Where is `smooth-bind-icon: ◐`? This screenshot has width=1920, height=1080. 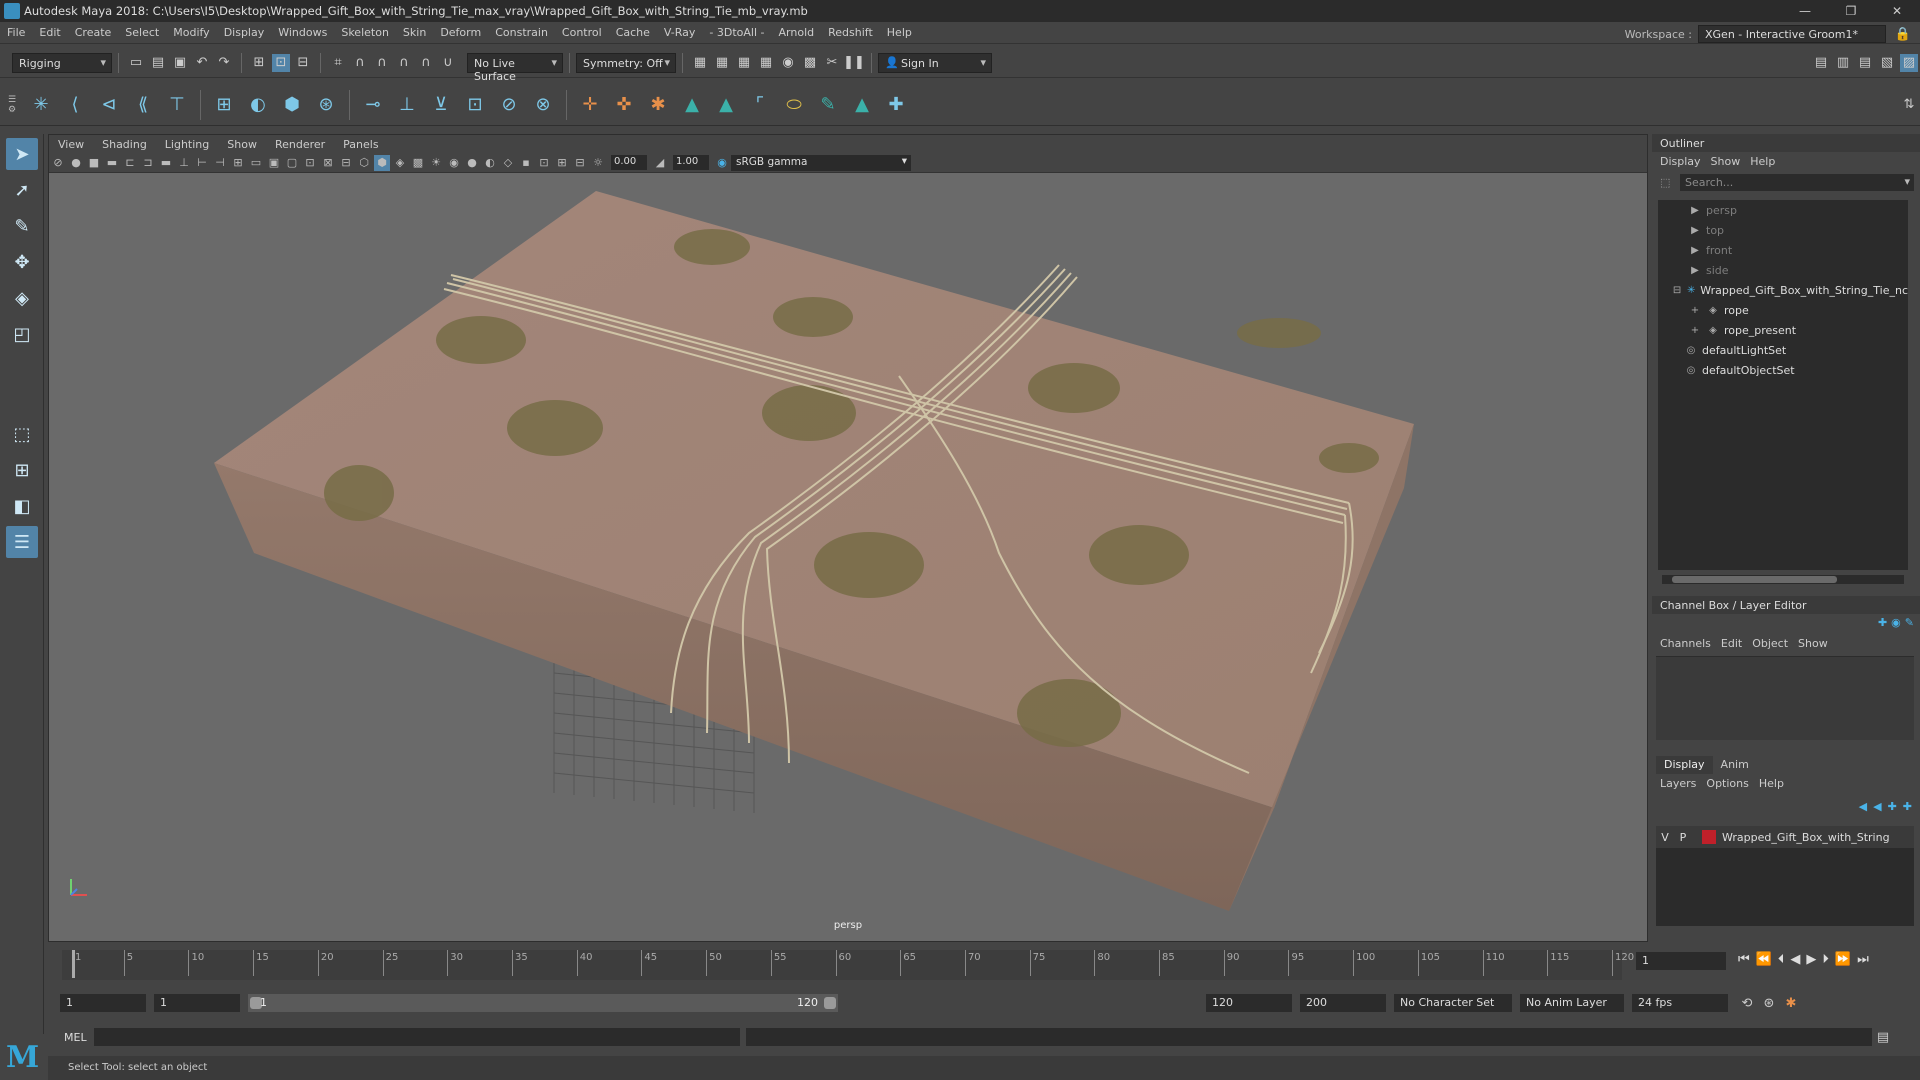
smooth-bind-icon: ◐ is located at coordinates (258, 105).